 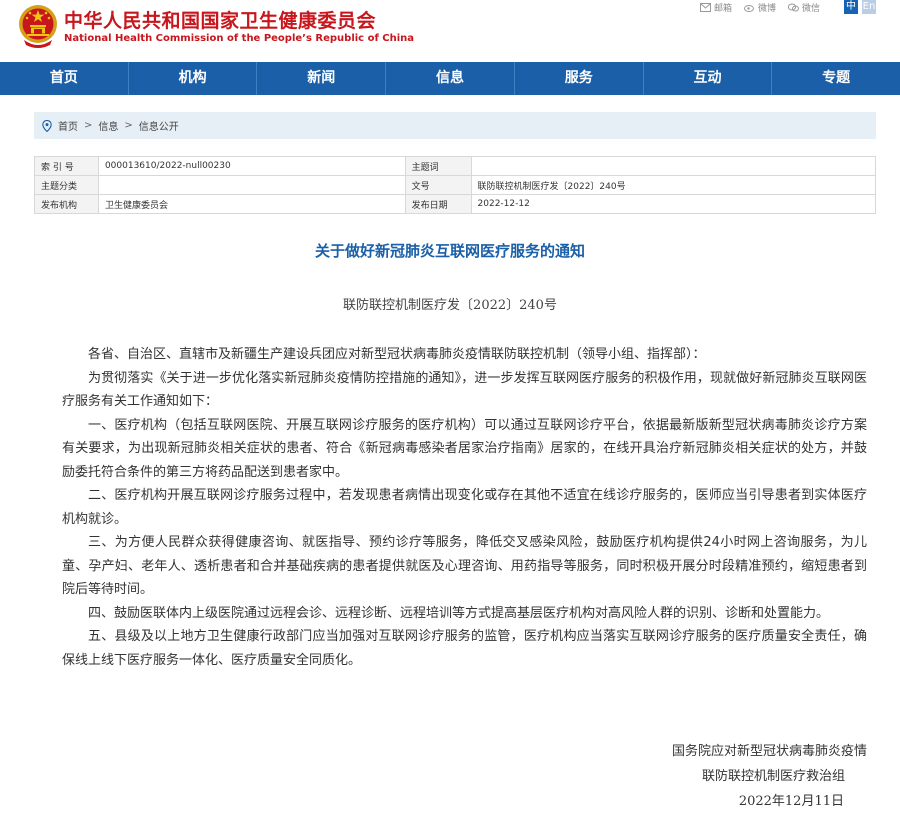 What do you see at coordinates (251, 166) in the screenshot?
I see `index-value: 000013610/2022-null00230` at bounding box center [251, 166].